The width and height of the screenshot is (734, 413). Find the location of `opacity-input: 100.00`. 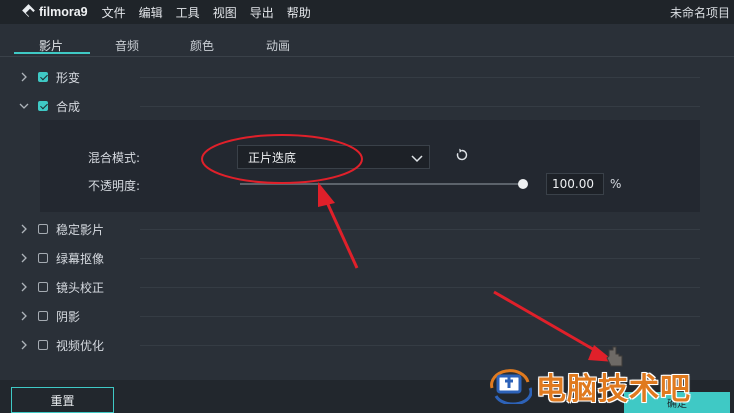

opacity-input: 100.00 is located at coordinates (575, 184).